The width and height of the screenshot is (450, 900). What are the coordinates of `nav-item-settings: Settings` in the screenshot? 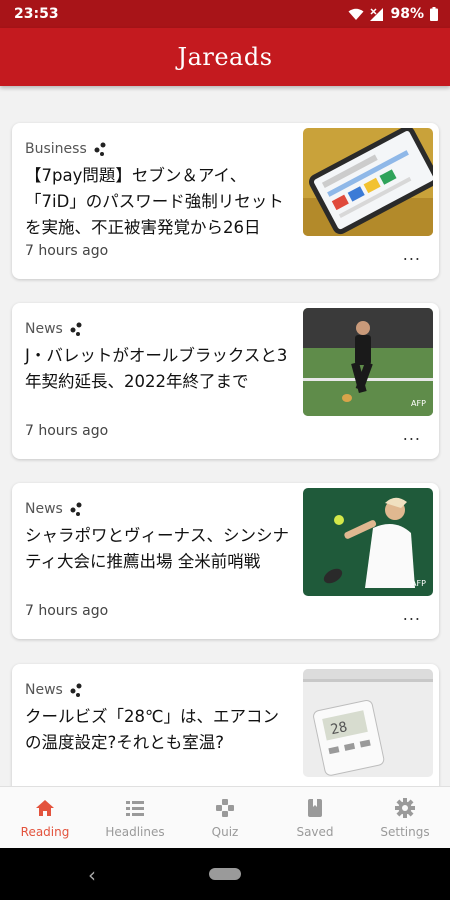 It's located at (405, 817).